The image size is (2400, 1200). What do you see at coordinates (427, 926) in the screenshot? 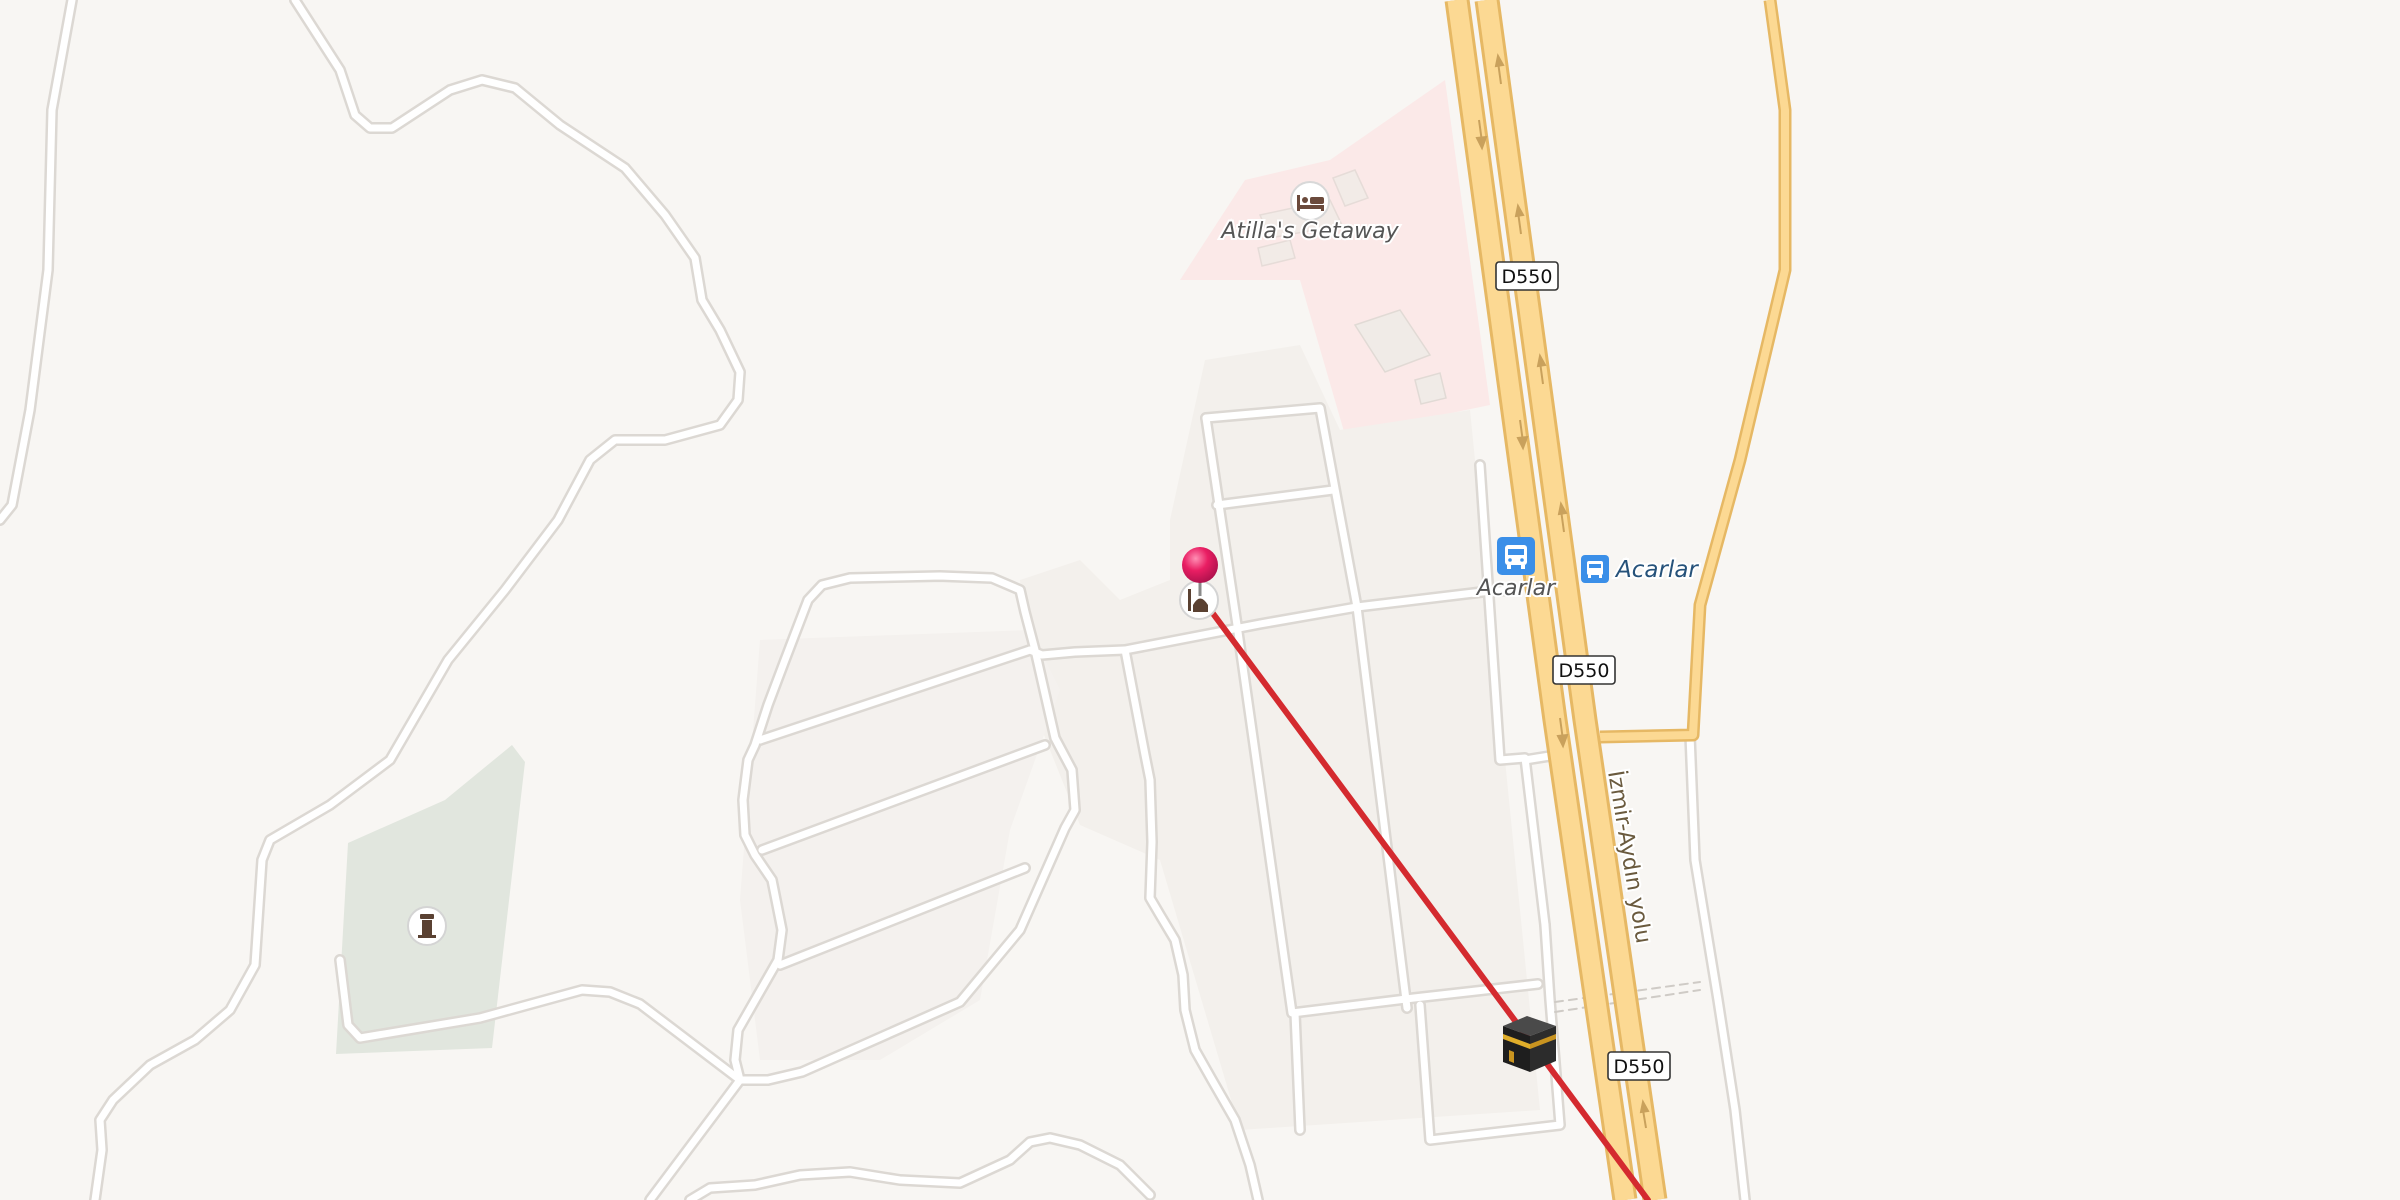
I see `cemetery-poi` at bounding box center [427, 926].